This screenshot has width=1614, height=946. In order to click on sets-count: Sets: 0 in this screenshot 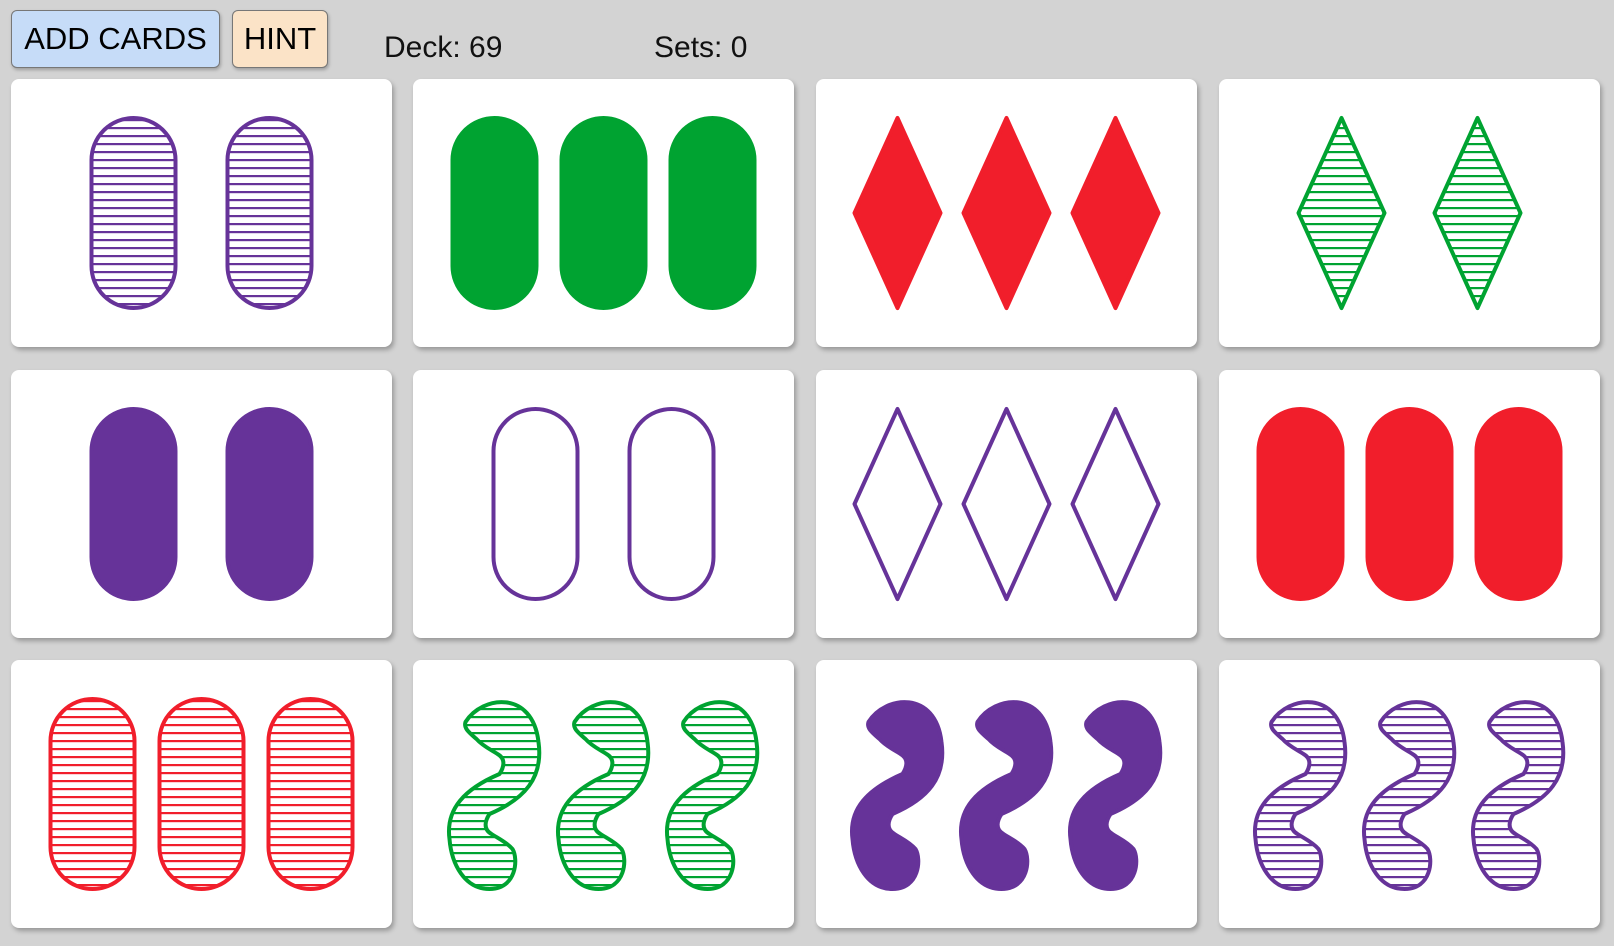, I will do `click(701, 47)`.